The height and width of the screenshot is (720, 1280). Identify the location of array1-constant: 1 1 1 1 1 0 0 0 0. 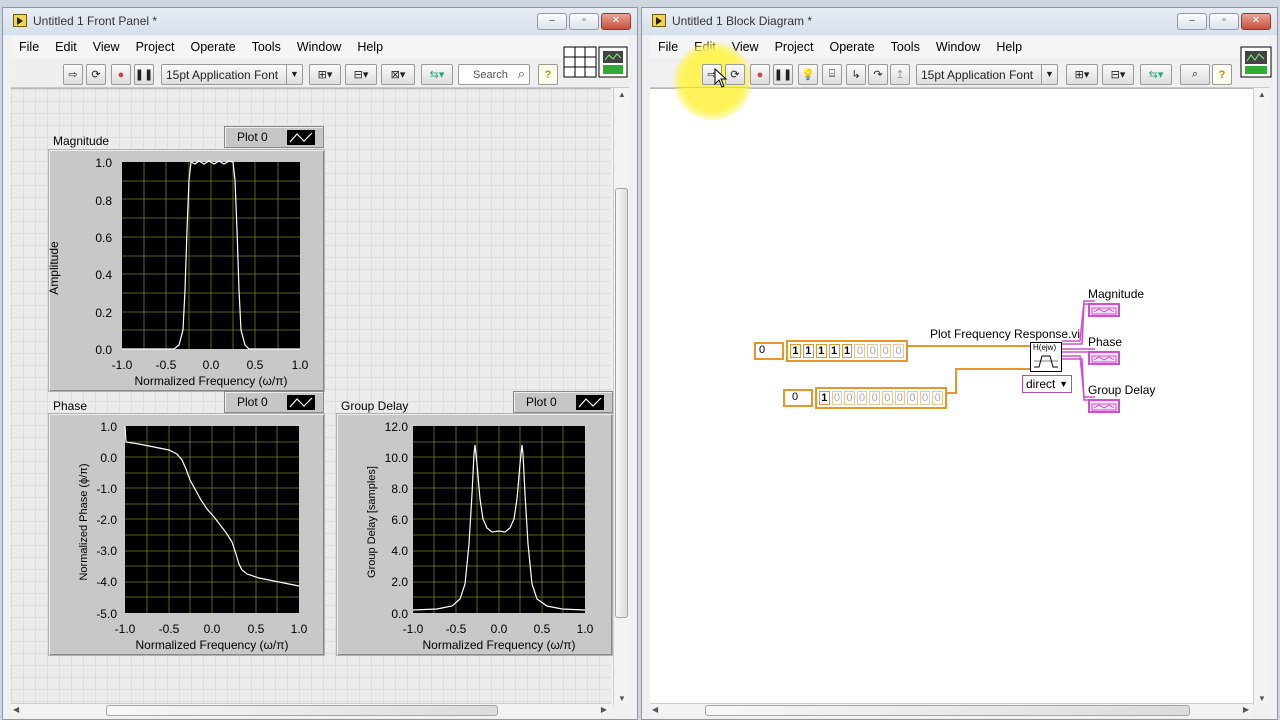
(847, 351).